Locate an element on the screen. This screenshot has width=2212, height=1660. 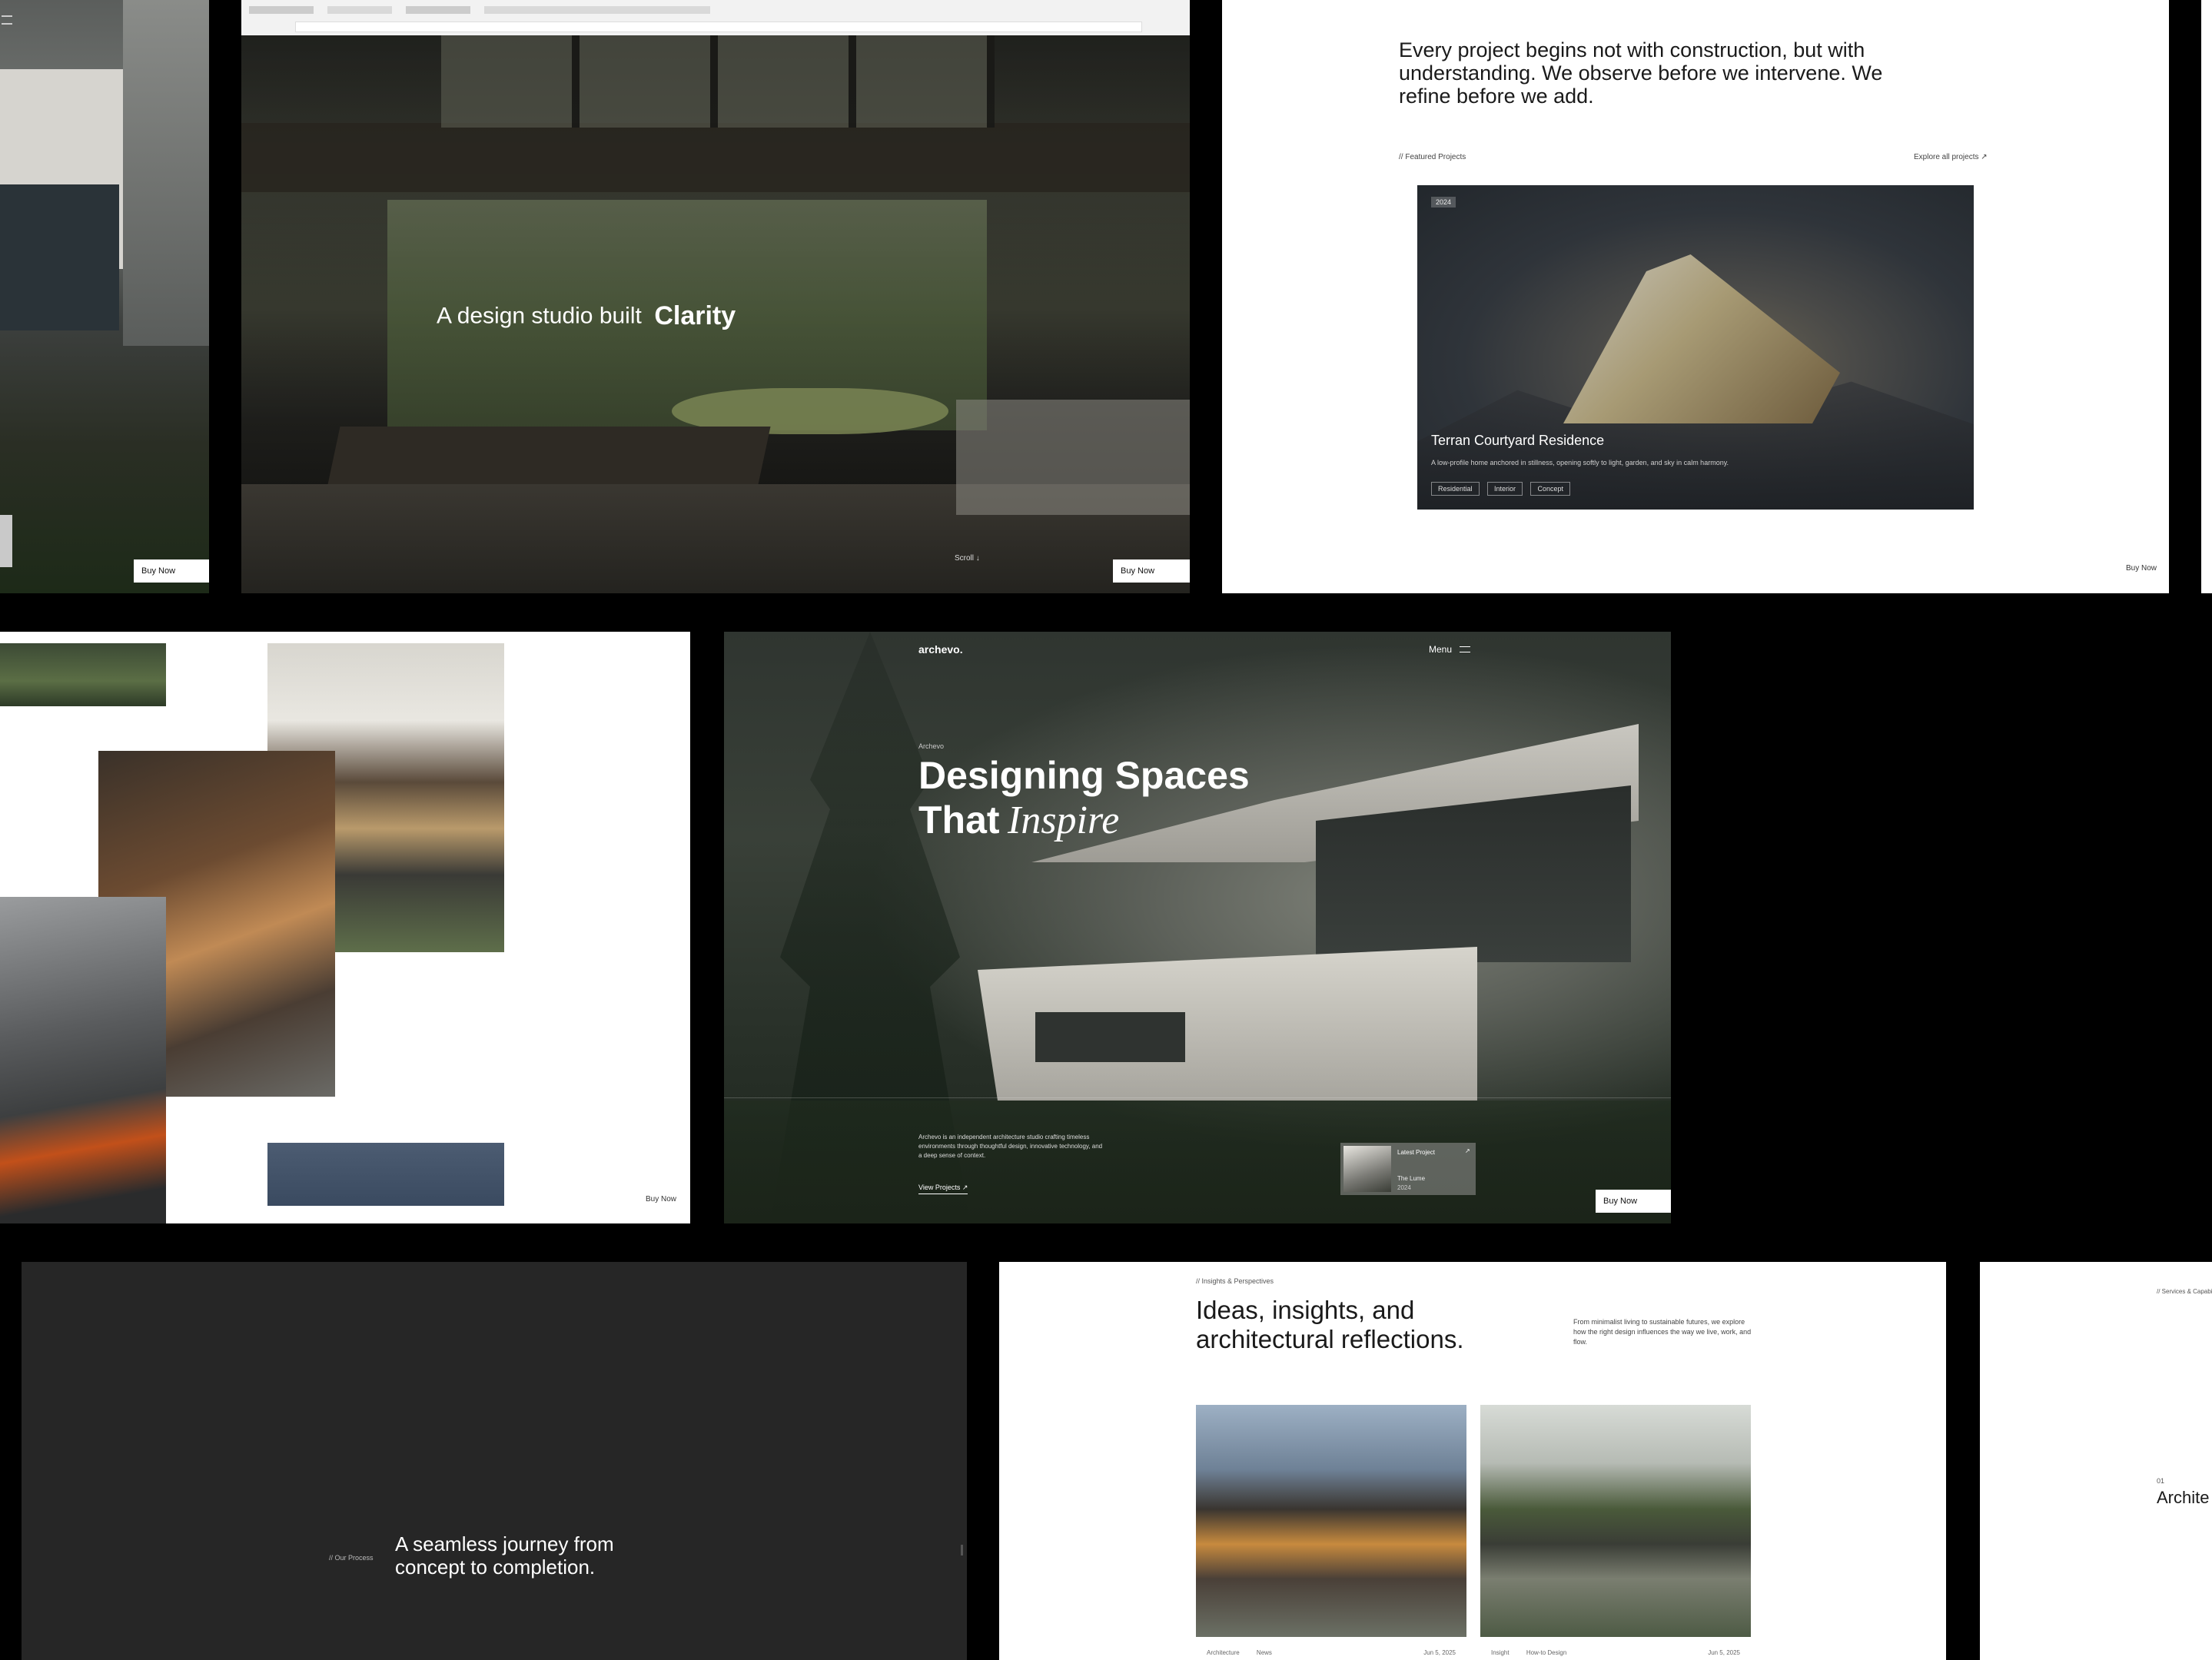
scroll-dot is located at coordinates (962, 1550).